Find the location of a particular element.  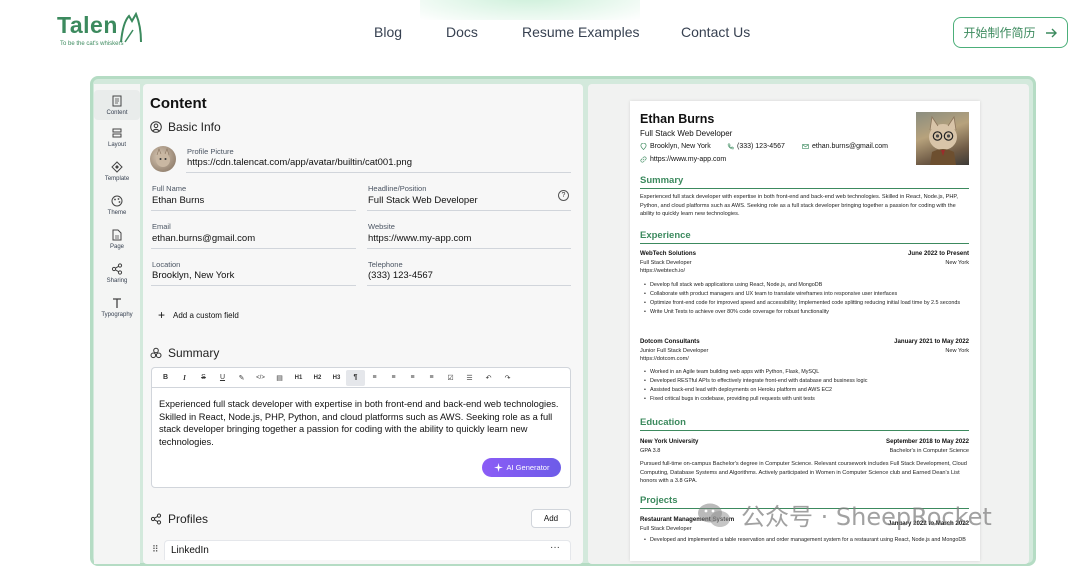

basic-info-title: Basic Info is located at coordinates (185, 127).